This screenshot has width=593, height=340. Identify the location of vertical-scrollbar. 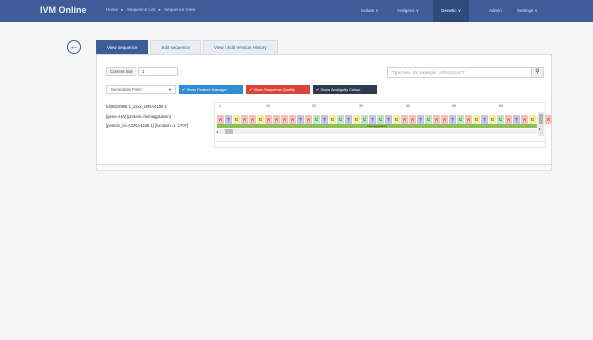
(541, 124).